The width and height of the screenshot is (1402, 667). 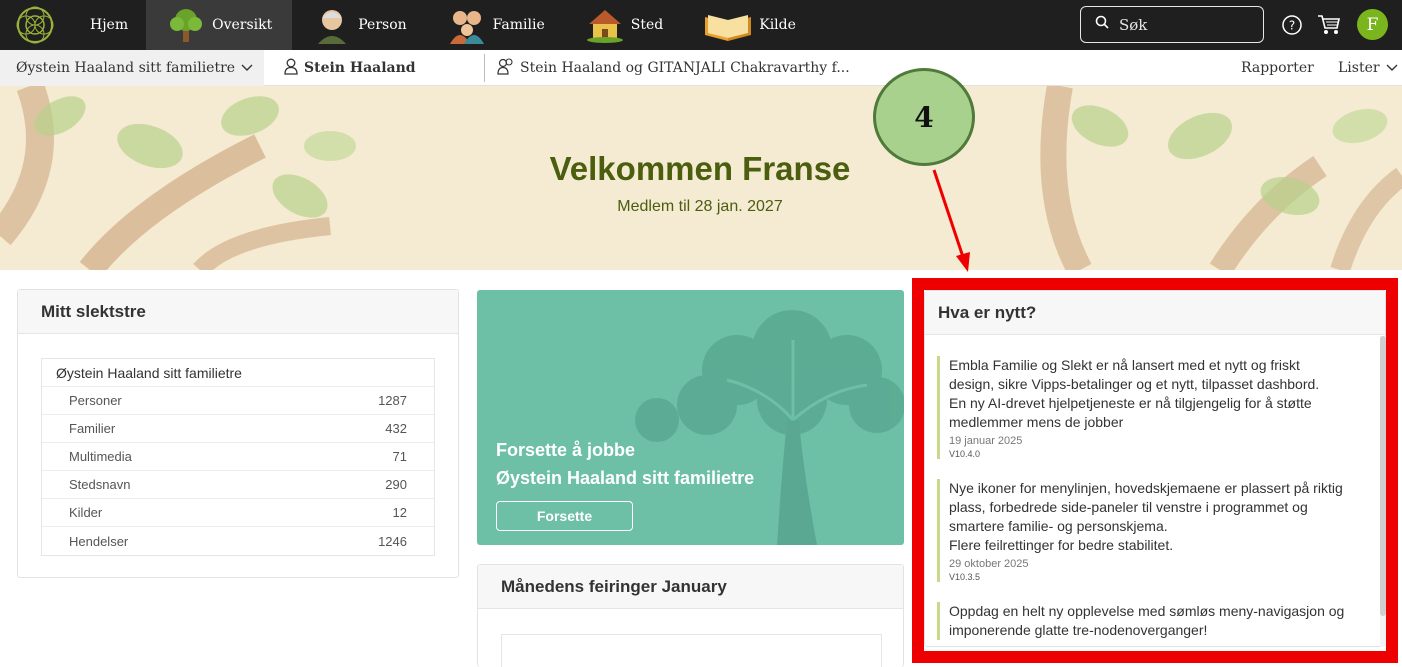 I want to click on lists-menu: Lister, so click(x=1368, y=68).